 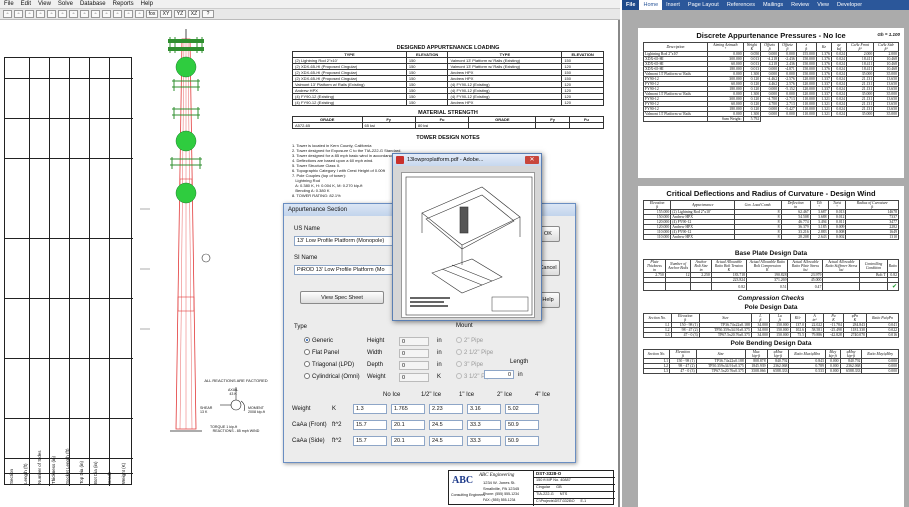 I want to click on rotate-icon: ▫, so click(x=139, y=14).